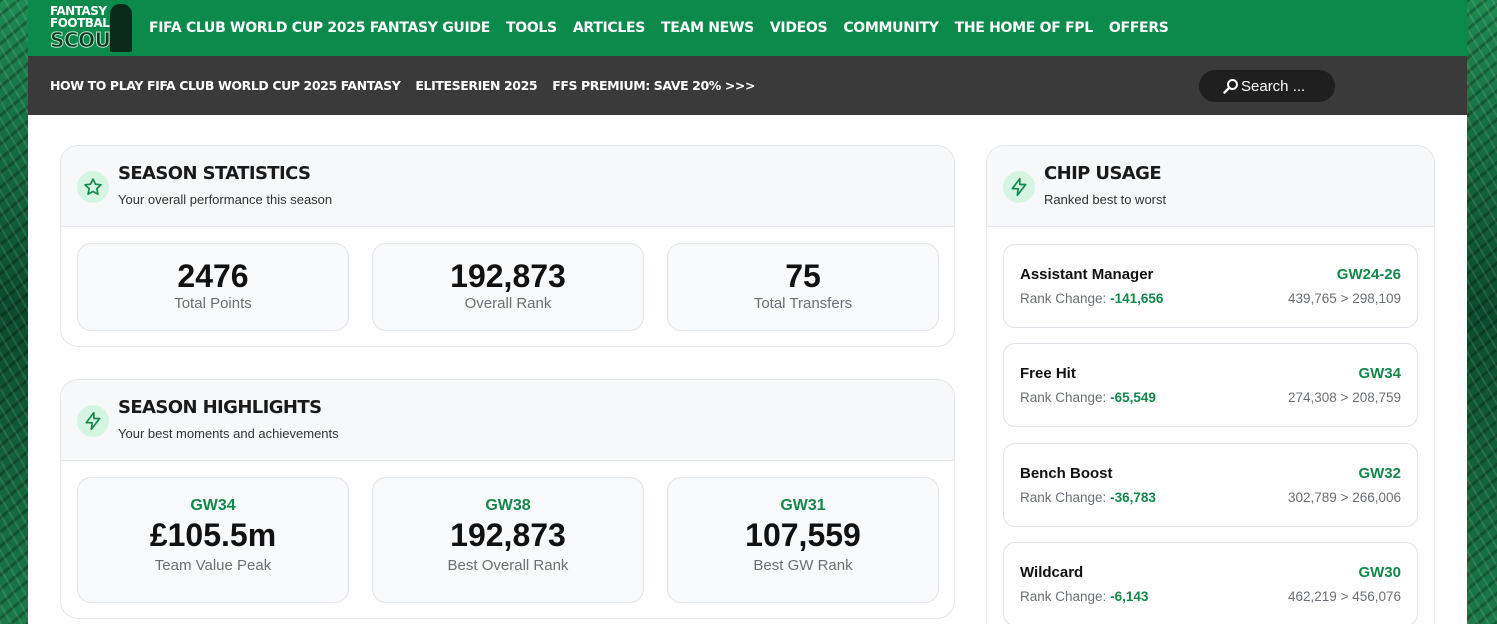 The width and height of the screenshot is (1497, 624). Describe the element at coordinates (1139, 28) in the screenshot. I see `nav-item-offers: OFFERS` at that location.